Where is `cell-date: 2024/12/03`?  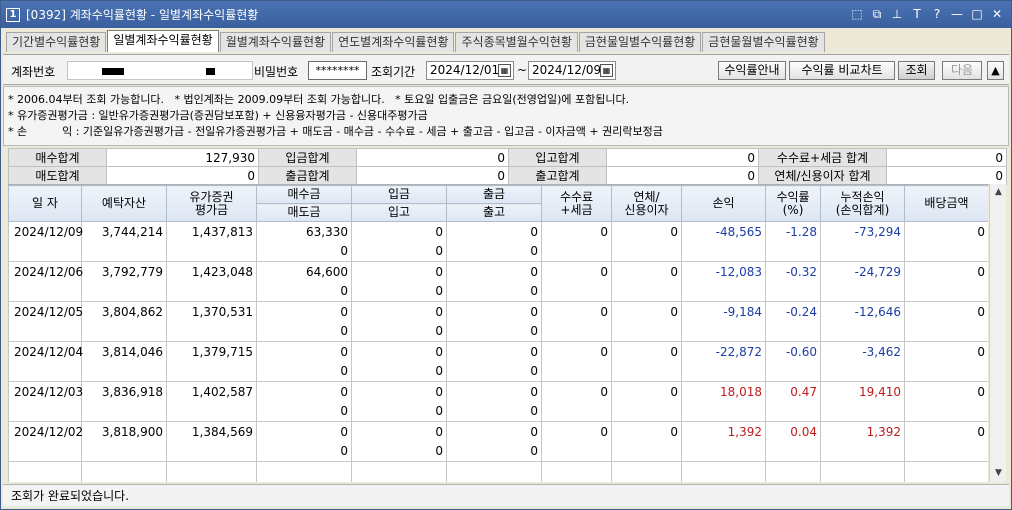 cell-date: 2024/12/03 is located at coordinates (45, 401).